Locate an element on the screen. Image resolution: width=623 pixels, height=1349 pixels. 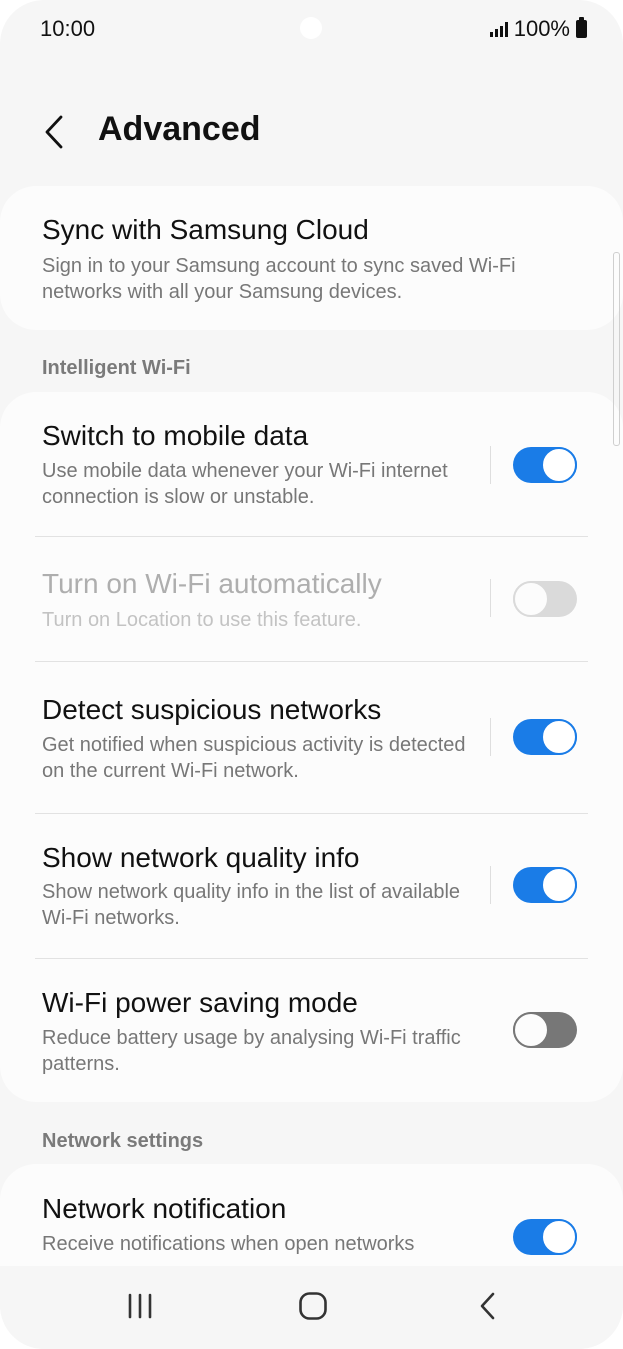
nav-back-button is located at coordinates (488, 1306).